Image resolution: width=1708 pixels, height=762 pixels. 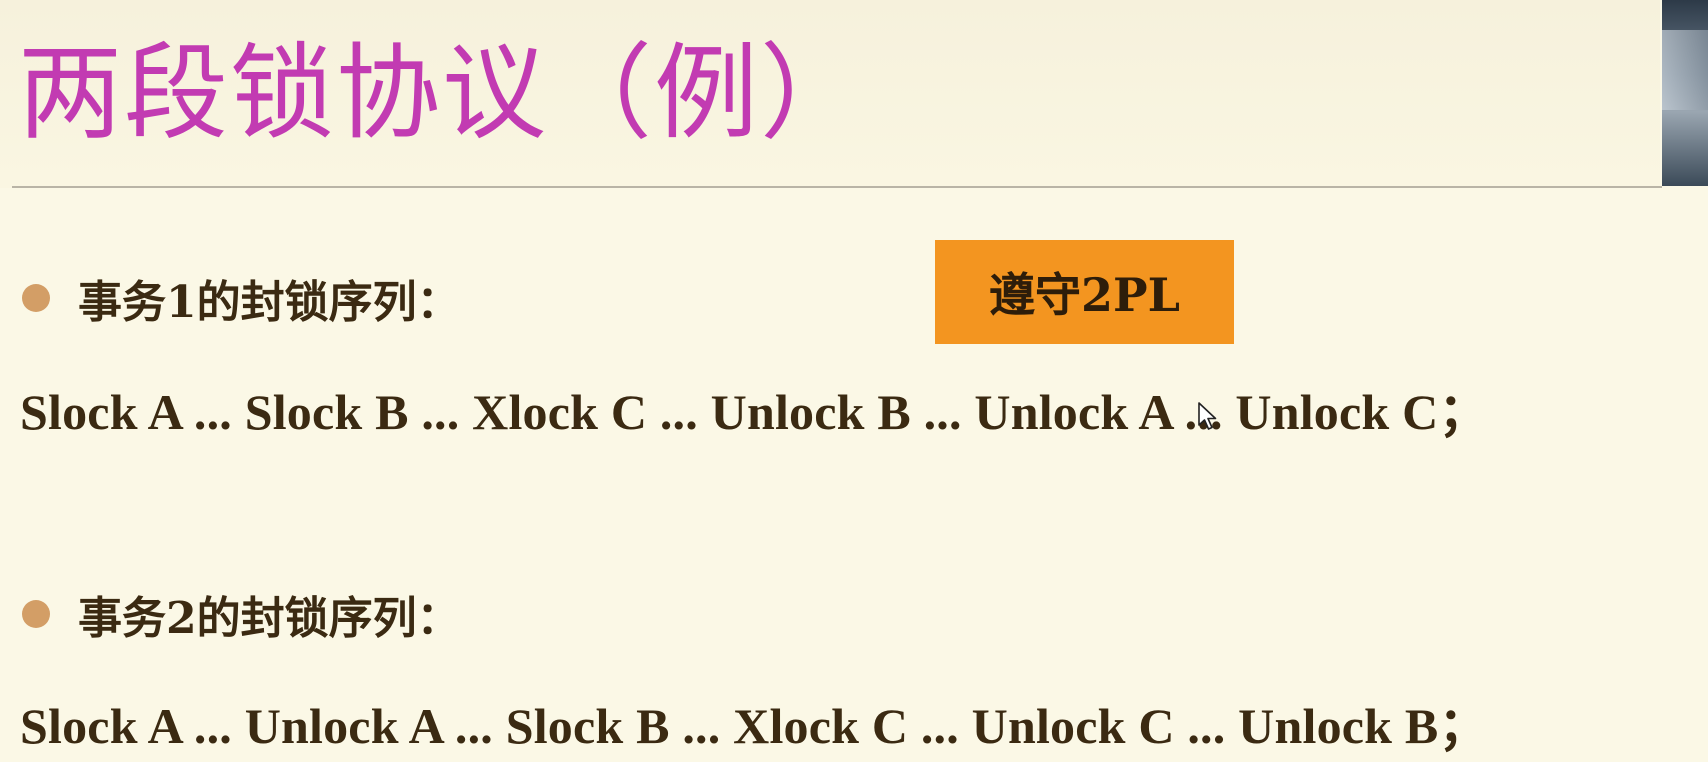 What do you see at coordinates (837, 187) in the screenshot?
I see `title-divider` at bounding box center [837, 187].